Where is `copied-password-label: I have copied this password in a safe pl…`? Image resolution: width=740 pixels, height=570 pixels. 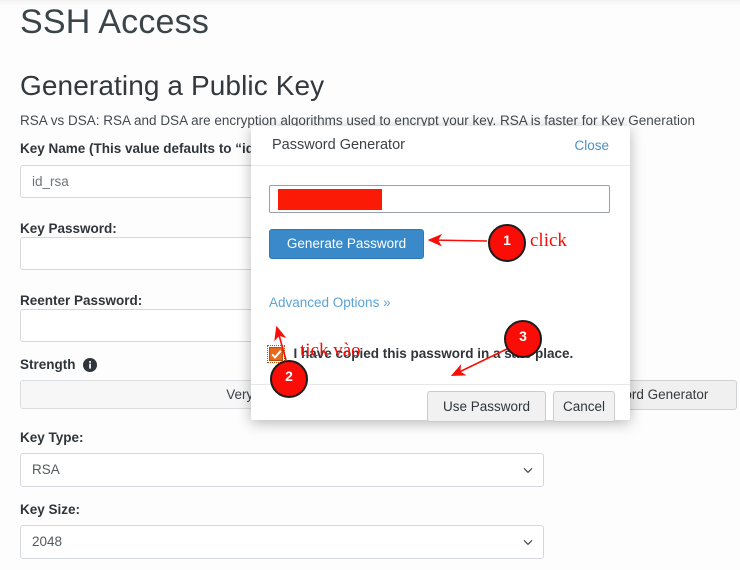 copied-password-label: I have copied this password in a safe pl… is located at coordinates (433, 353).